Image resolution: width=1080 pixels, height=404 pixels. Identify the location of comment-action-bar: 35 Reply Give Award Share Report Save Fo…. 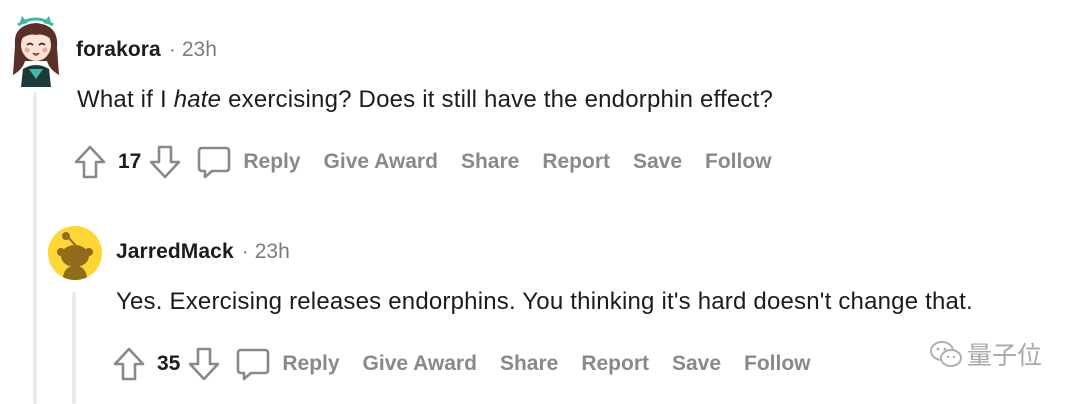
(461, 364).